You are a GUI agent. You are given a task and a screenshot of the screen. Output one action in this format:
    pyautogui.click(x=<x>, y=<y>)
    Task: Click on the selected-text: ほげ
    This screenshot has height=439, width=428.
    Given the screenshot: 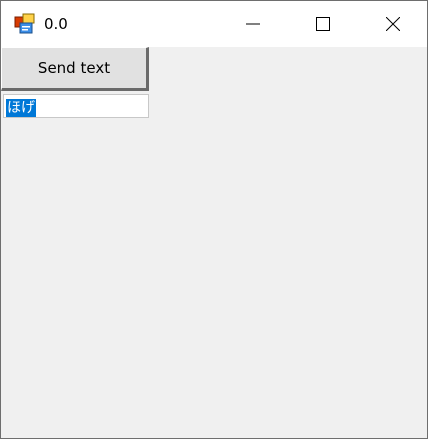 What is the action you would take?
    pyautogui.click(x=21, y=108)
    